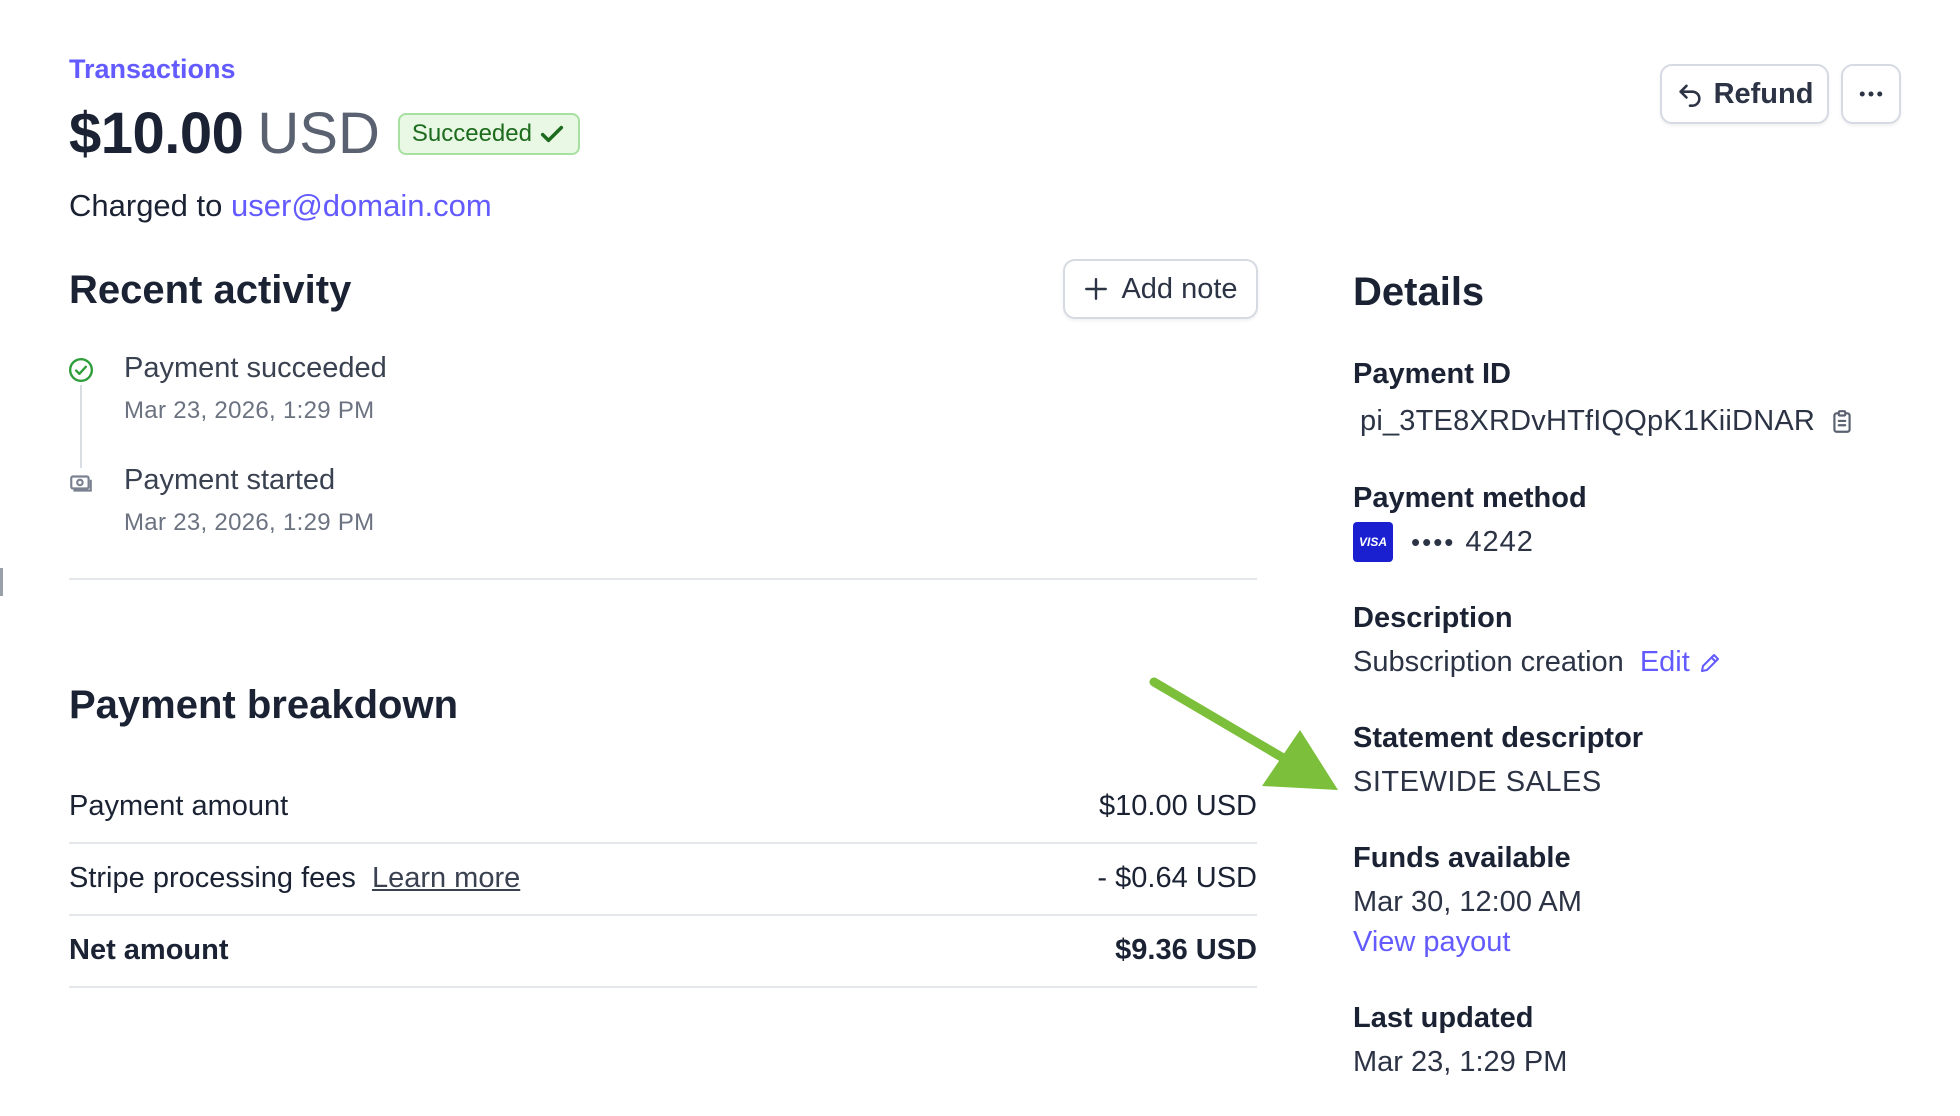 Image resolution: width=1960 pixels, height=1116 pixels. I want to click on status-badge: Succeeded, so click(488, 133).